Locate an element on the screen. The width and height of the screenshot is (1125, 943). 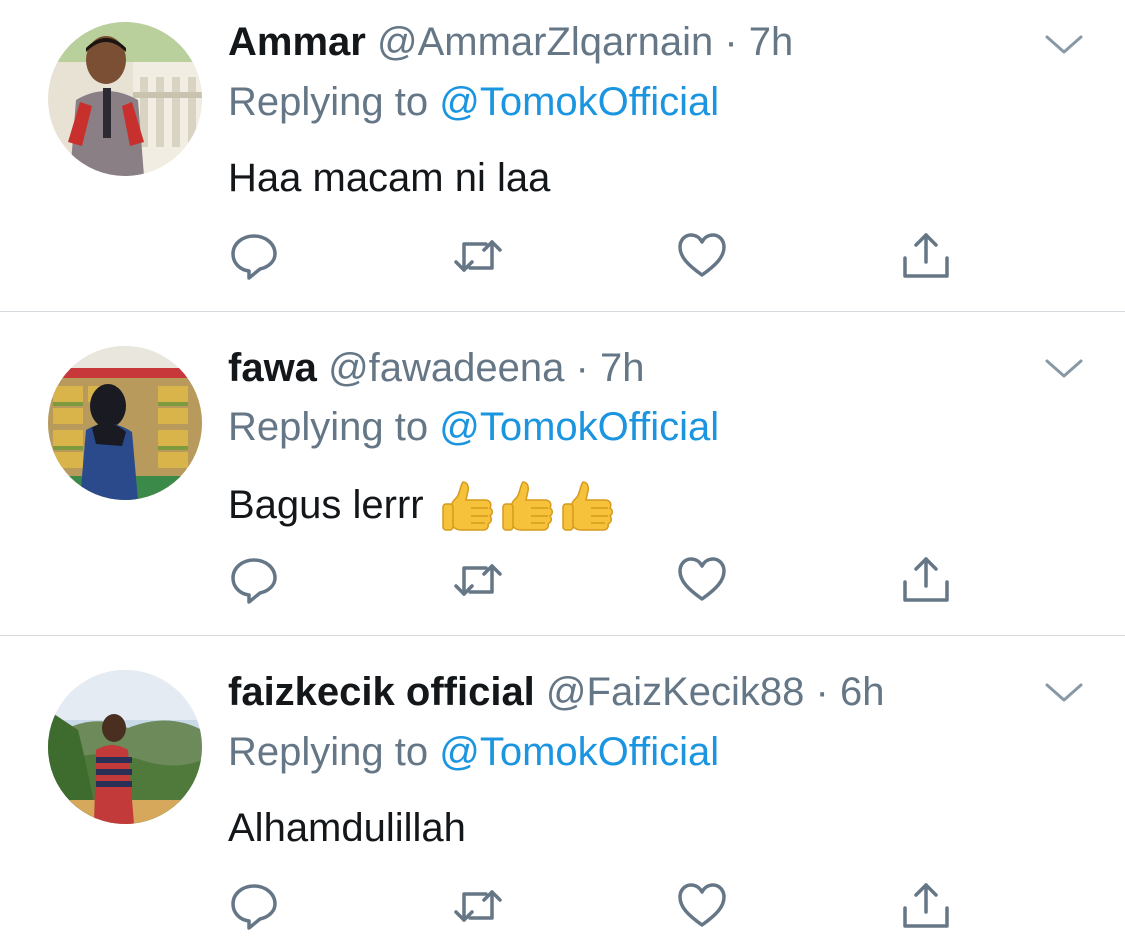
tweet-text: Bagus lerrr is located at coordinates (326, 505).